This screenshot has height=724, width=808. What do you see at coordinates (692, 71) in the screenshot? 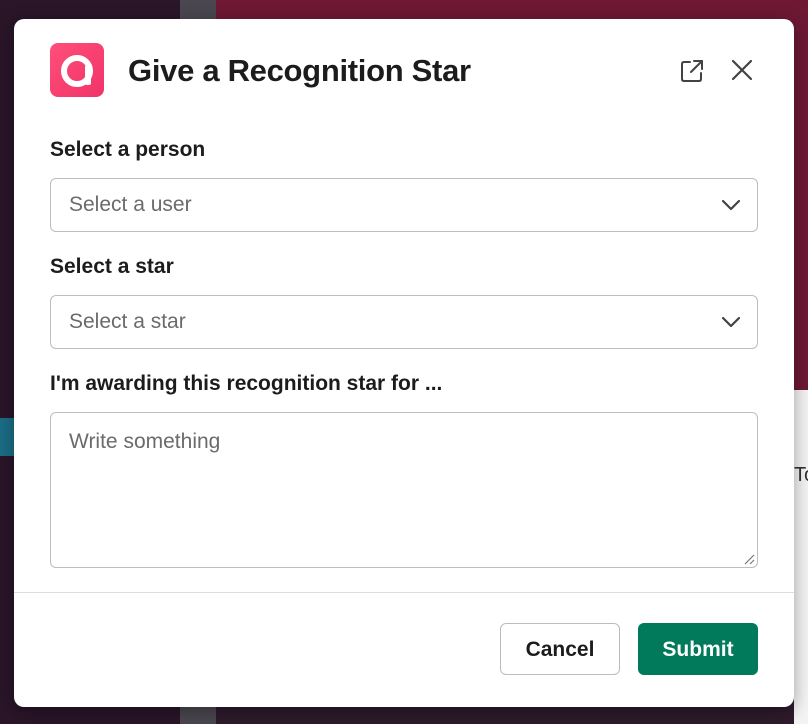
I see `external-link-icon` at bounding box center [692, 71].